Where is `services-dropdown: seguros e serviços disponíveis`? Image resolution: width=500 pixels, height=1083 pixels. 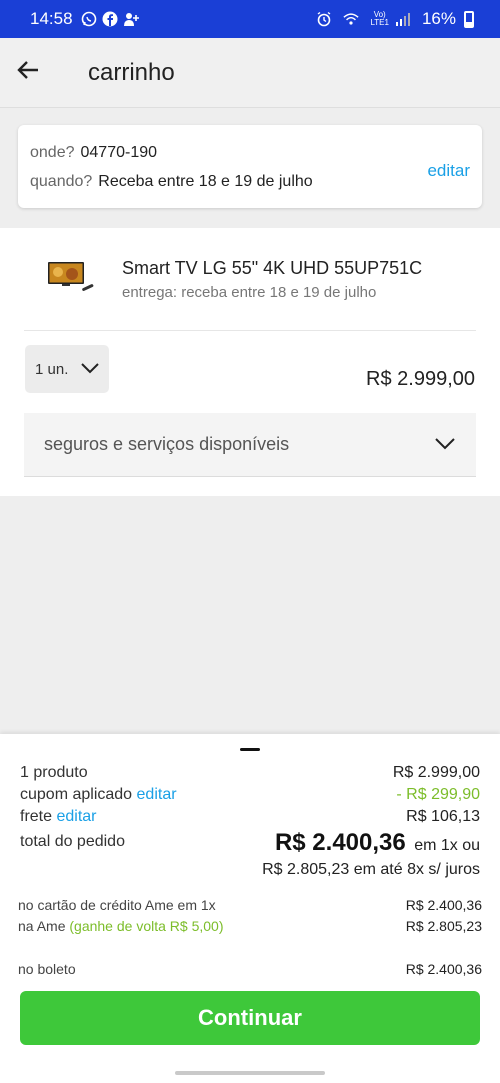
services-dropdown: seguros e serviços disponíveis is located at coordinates (250, 445).